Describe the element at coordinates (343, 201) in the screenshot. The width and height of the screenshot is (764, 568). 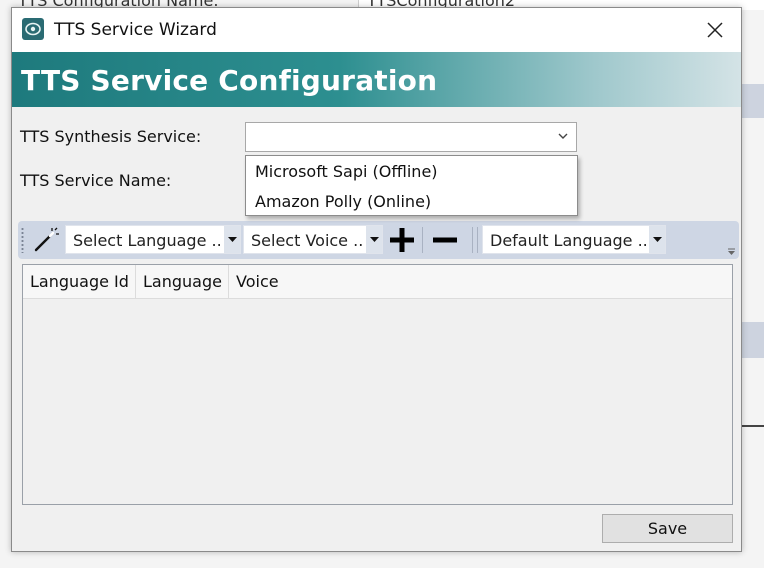
I see `dropdown-option-amazon-polly: Amazon Polly (Online)` at that location.